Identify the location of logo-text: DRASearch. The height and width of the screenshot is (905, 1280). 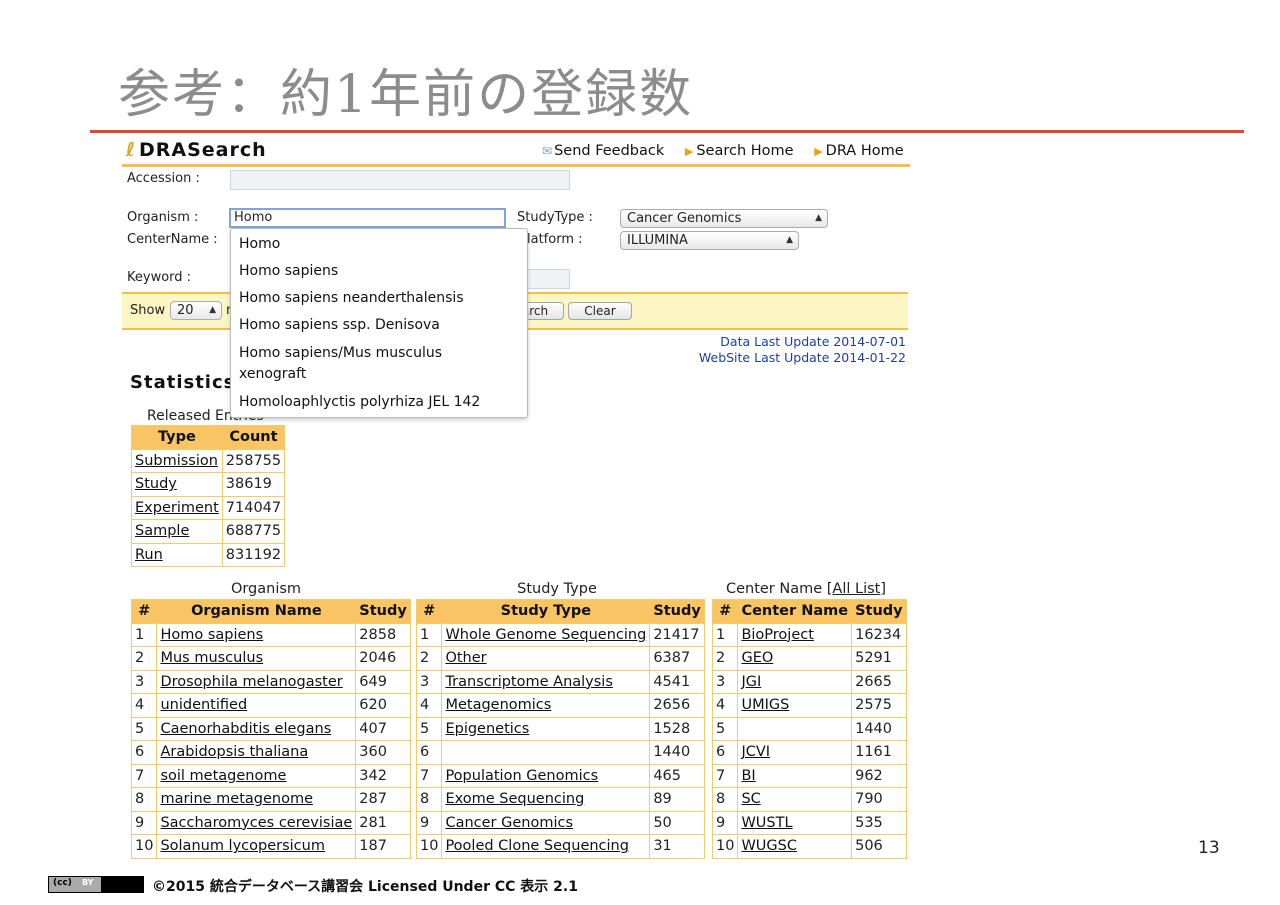
(202, 150).